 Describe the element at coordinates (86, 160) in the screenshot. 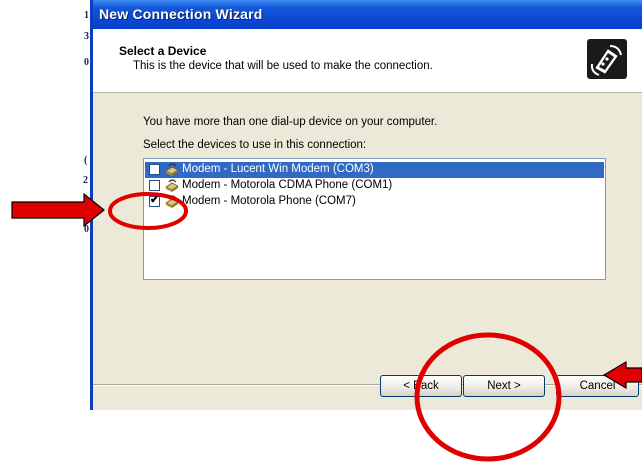

I see `background-text-fragment: (` at that location.